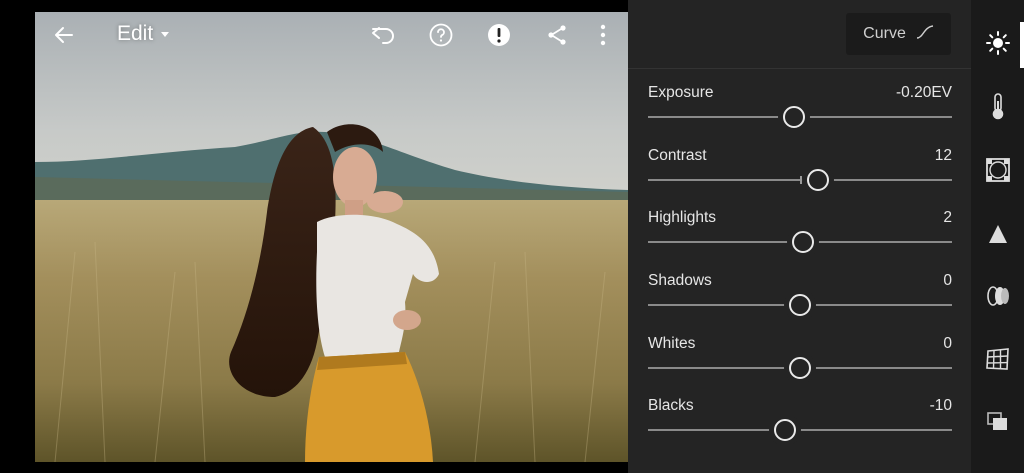 The width and height of the screenshot is (1024, 473). I want to click on detail-icon, so click(998, 236).